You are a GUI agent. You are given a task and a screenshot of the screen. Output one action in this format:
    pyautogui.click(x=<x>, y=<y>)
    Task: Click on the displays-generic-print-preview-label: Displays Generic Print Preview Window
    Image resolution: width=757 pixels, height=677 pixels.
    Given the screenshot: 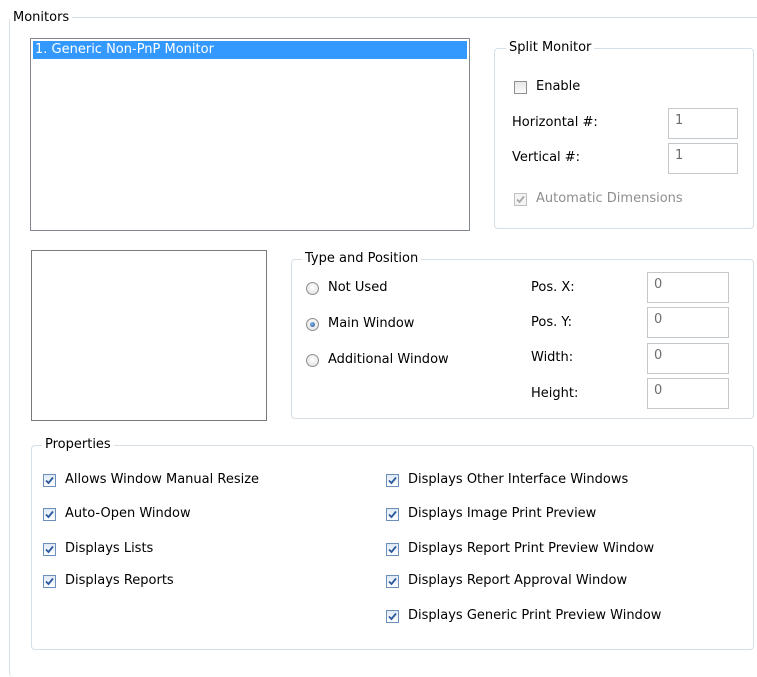 What is the action you would take?
    pyautogui.click(x=535, y=615)
    